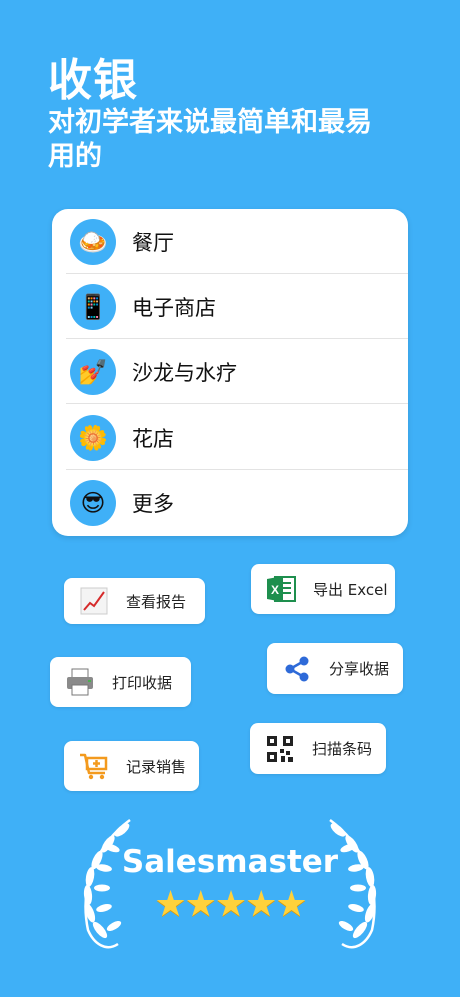 The height and width of the screenshot is (997, 460). I want to click on record-sales-chip: 记录销售, so click(131, 766).